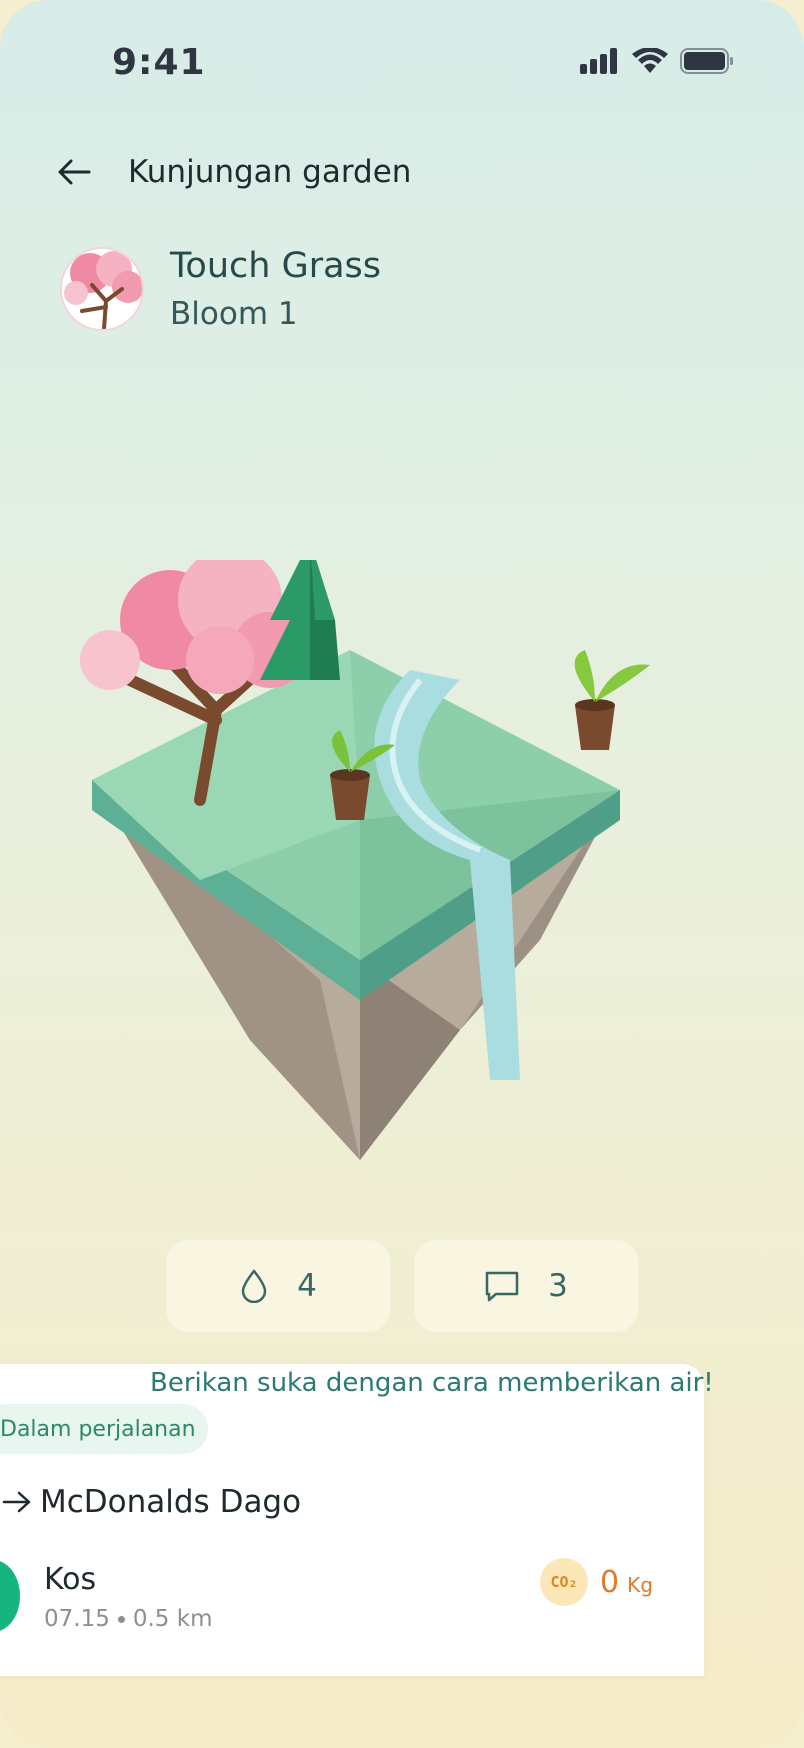 This screenshot has width=804, height=1748. Describe the element at coordinates (128, 1619) in the screenshot. I see `trip-meta: 07.15 0.5 km` at that location.